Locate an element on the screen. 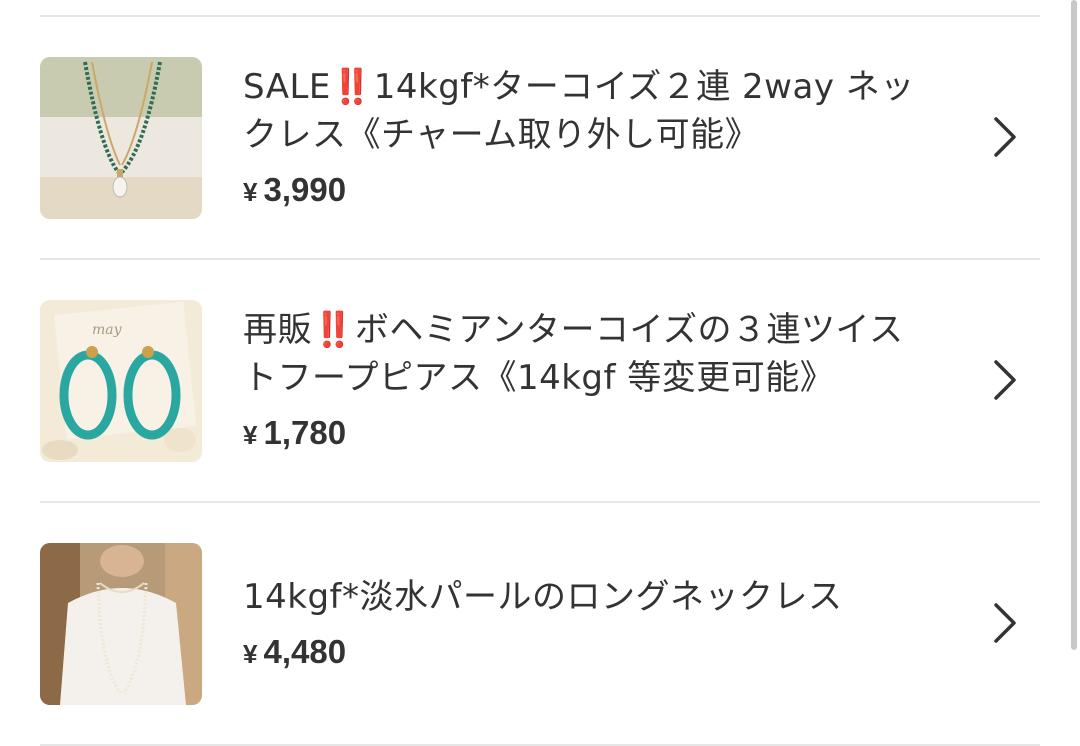 This screenshot has width=1080, height=746. product-thumbnail: may is located at coordinates (121, 381).